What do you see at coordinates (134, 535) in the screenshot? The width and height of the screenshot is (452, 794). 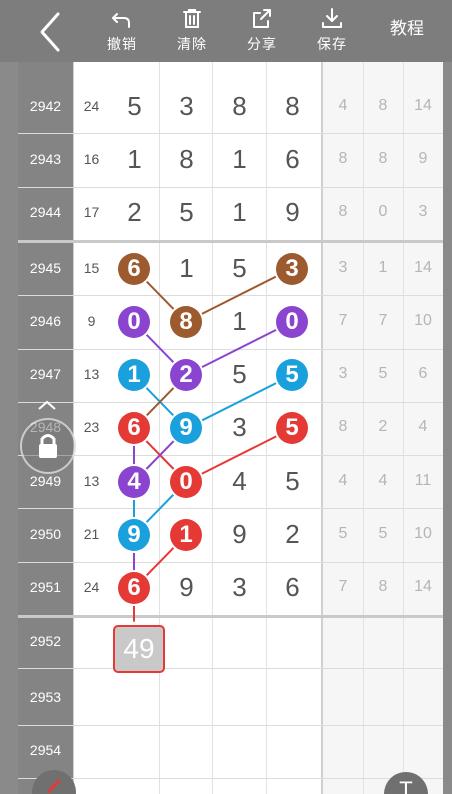 I see `highlight-ball: 9` at bounding box center [134, 535].